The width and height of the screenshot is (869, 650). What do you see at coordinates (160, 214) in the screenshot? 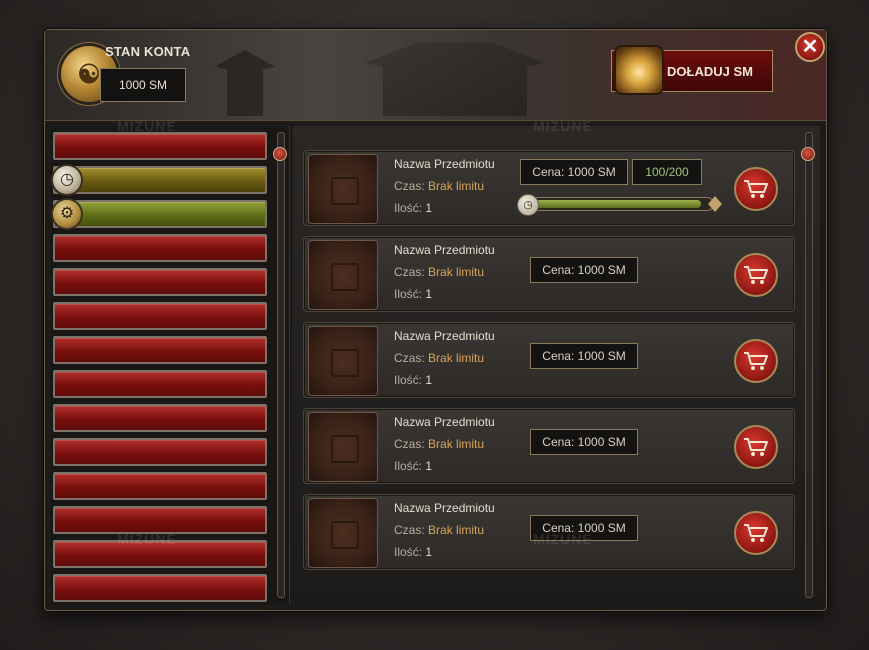
I see `sidebar-category-item: ⚙` at bounding box center [160, 214].